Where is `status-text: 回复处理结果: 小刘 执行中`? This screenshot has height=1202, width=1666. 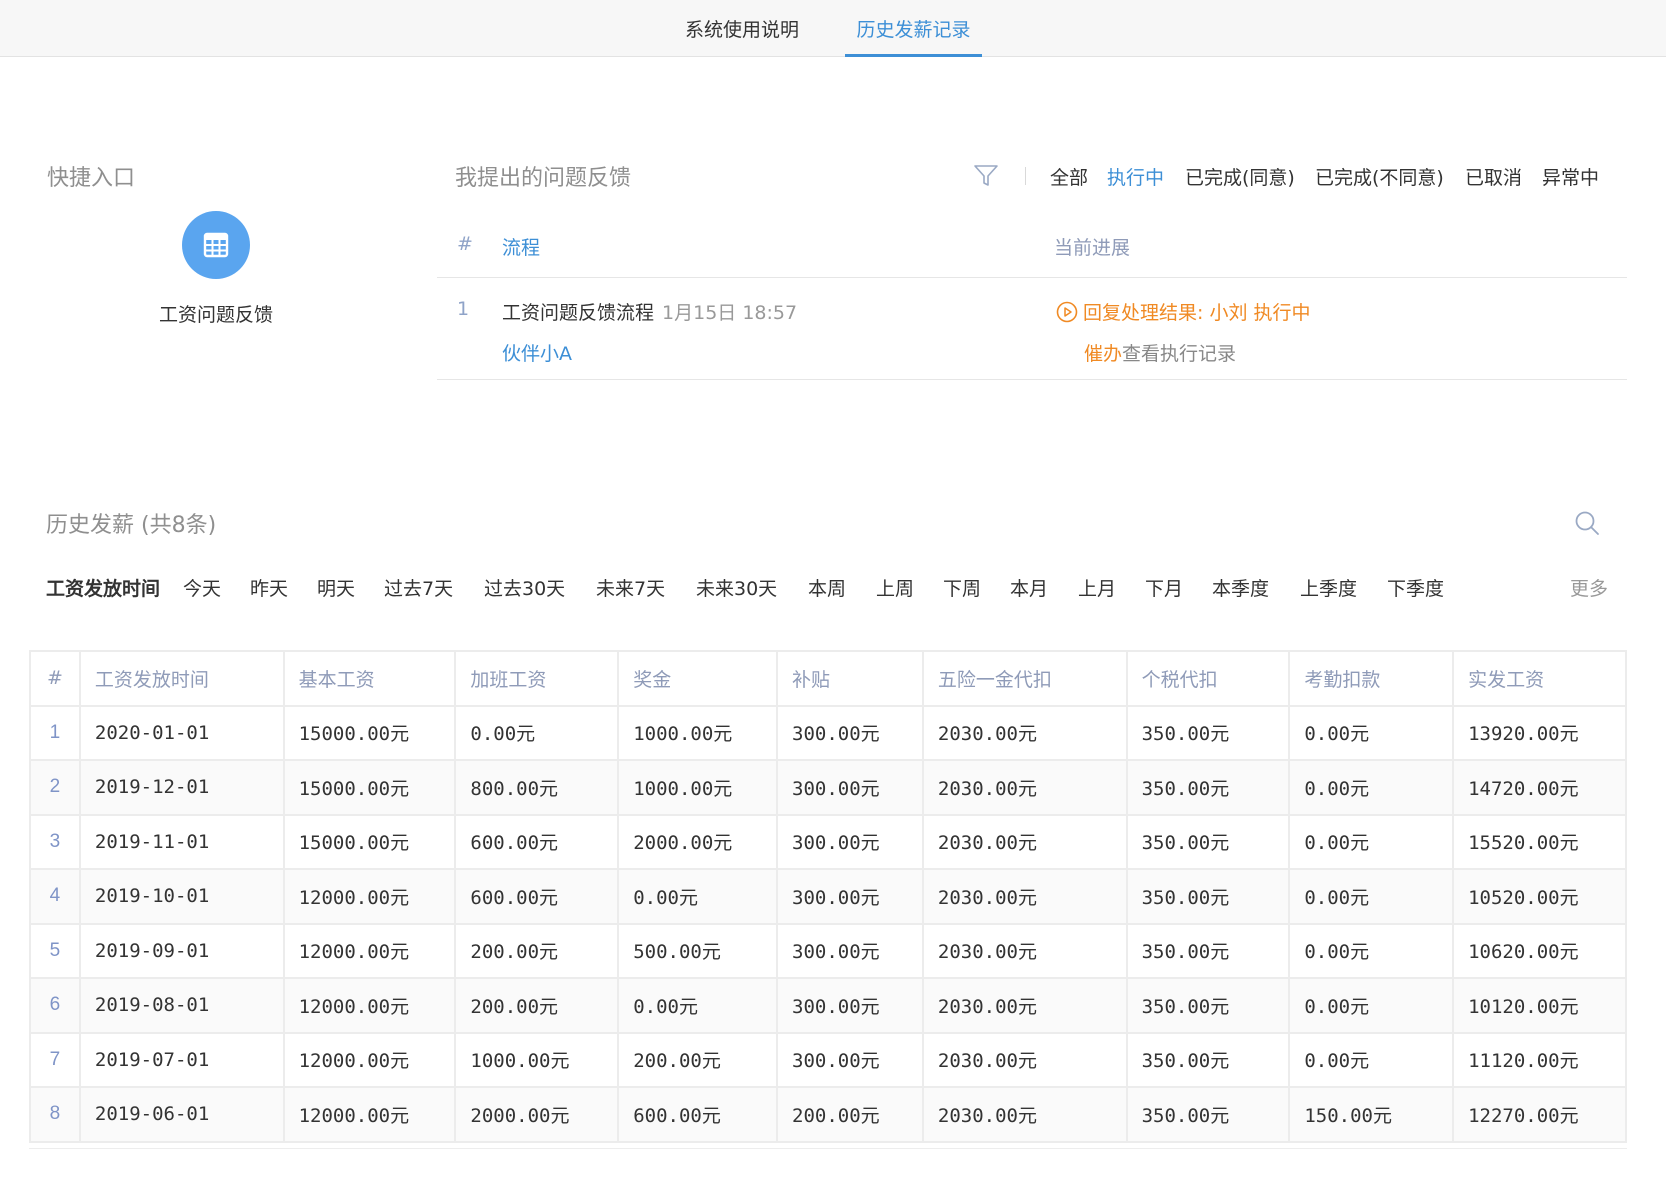 status-text: 回复处理结果: 小刘 执行中 is located at coordinates (1197, 313).